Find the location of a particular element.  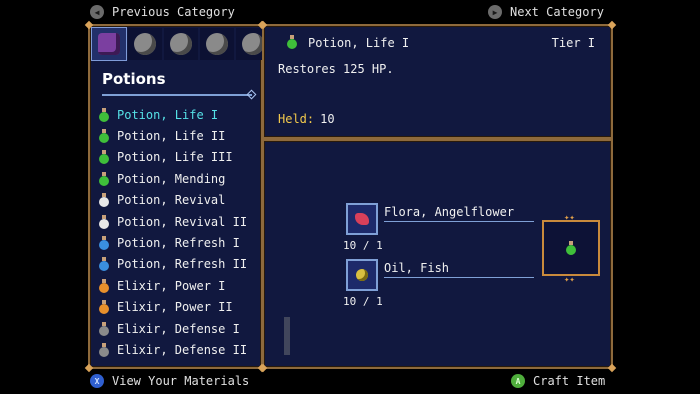

oil-icon is located at coordinates (362, 275).